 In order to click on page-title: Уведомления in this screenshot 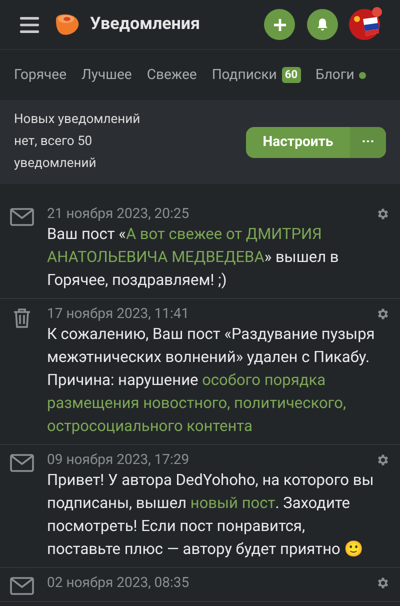, I will do `click(145, 24)`.